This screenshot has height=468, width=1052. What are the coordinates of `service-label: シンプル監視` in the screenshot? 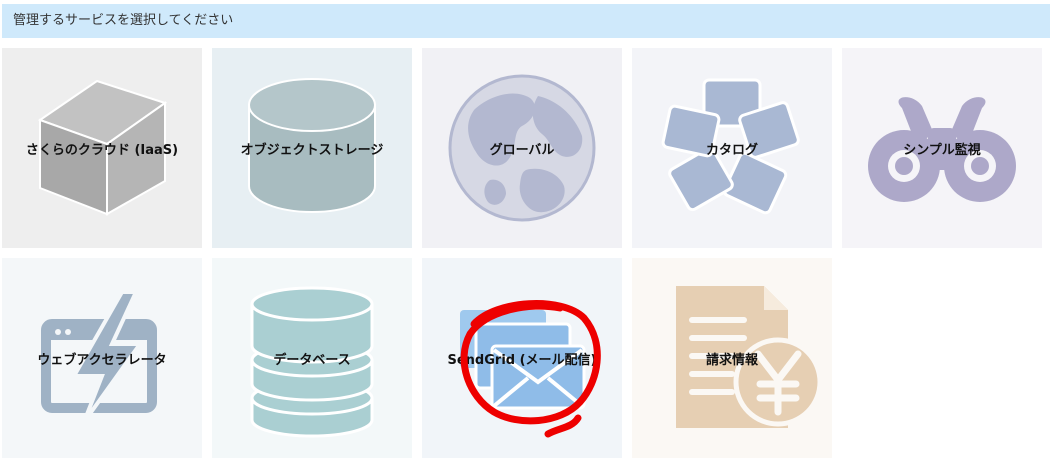 It's located at (942, 150).